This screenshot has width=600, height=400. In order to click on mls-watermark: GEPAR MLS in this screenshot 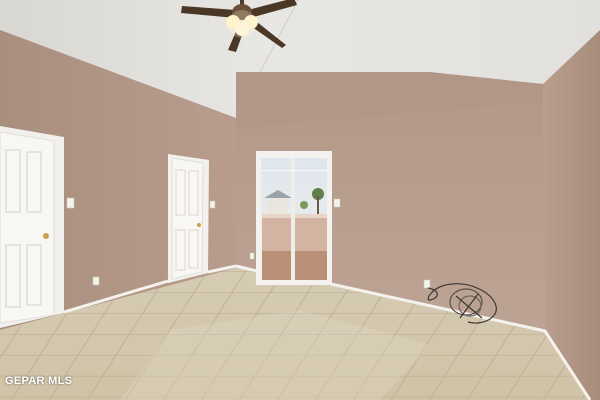, I will do `click(39, 381)`.